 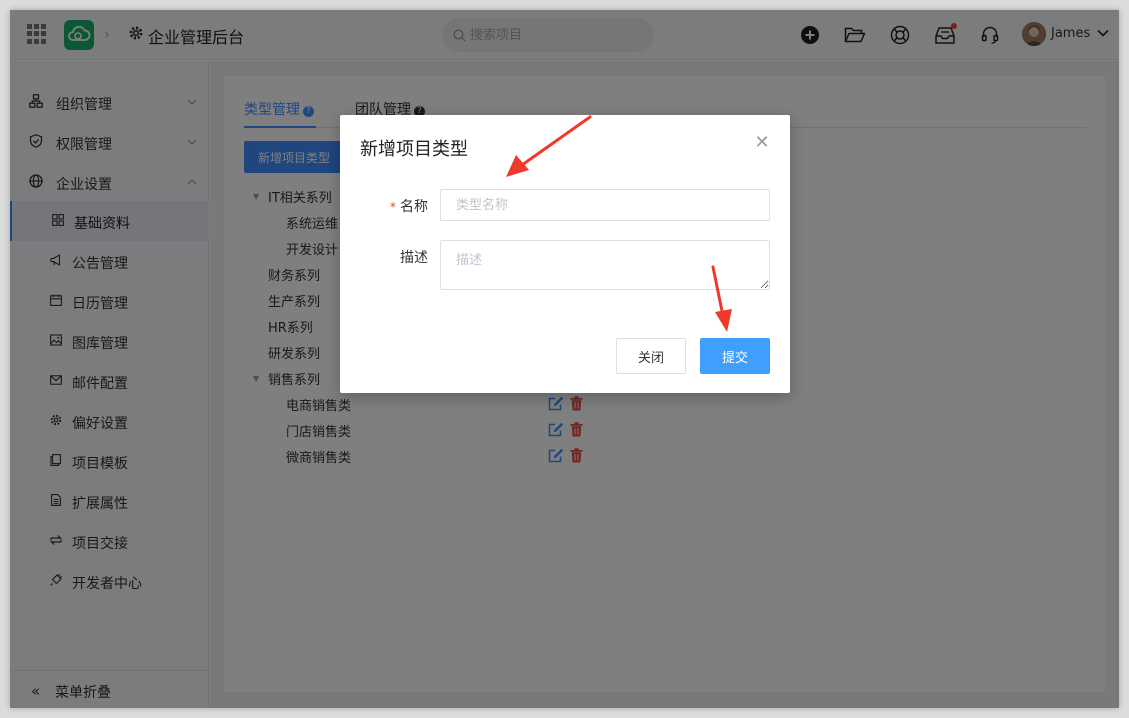 What do you see at coordinates (762, 143) in the screenshot?
I see `close-icon: ✕` at bounding box center [762, 143].